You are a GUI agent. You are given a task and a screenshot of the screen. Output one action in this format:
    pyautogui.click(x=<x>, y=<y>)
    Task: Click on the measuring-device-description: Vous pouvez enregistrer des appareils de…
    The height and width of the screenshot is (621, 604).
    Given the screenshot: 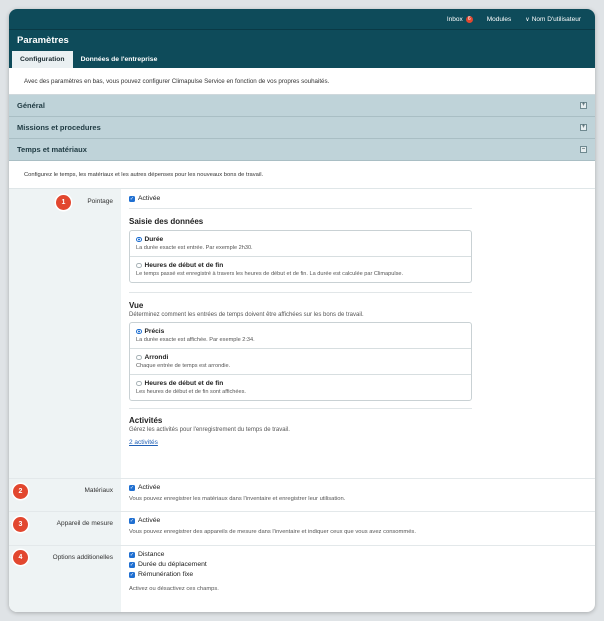 What is the action you would take?
    pyautogui.click(x=272, y=532)
    